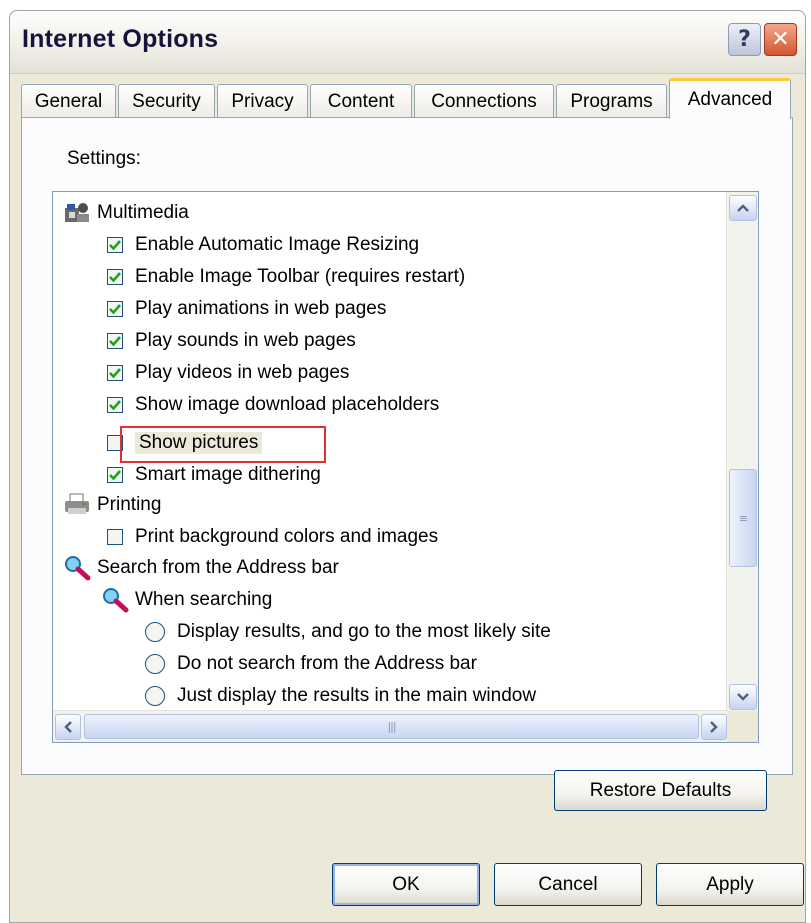 This screenshot has width=811, height=923. What do you see at coordinates (611, 101) in the screenshot?
I see `tab-programs: Programs` at bounding box center [611, 101].